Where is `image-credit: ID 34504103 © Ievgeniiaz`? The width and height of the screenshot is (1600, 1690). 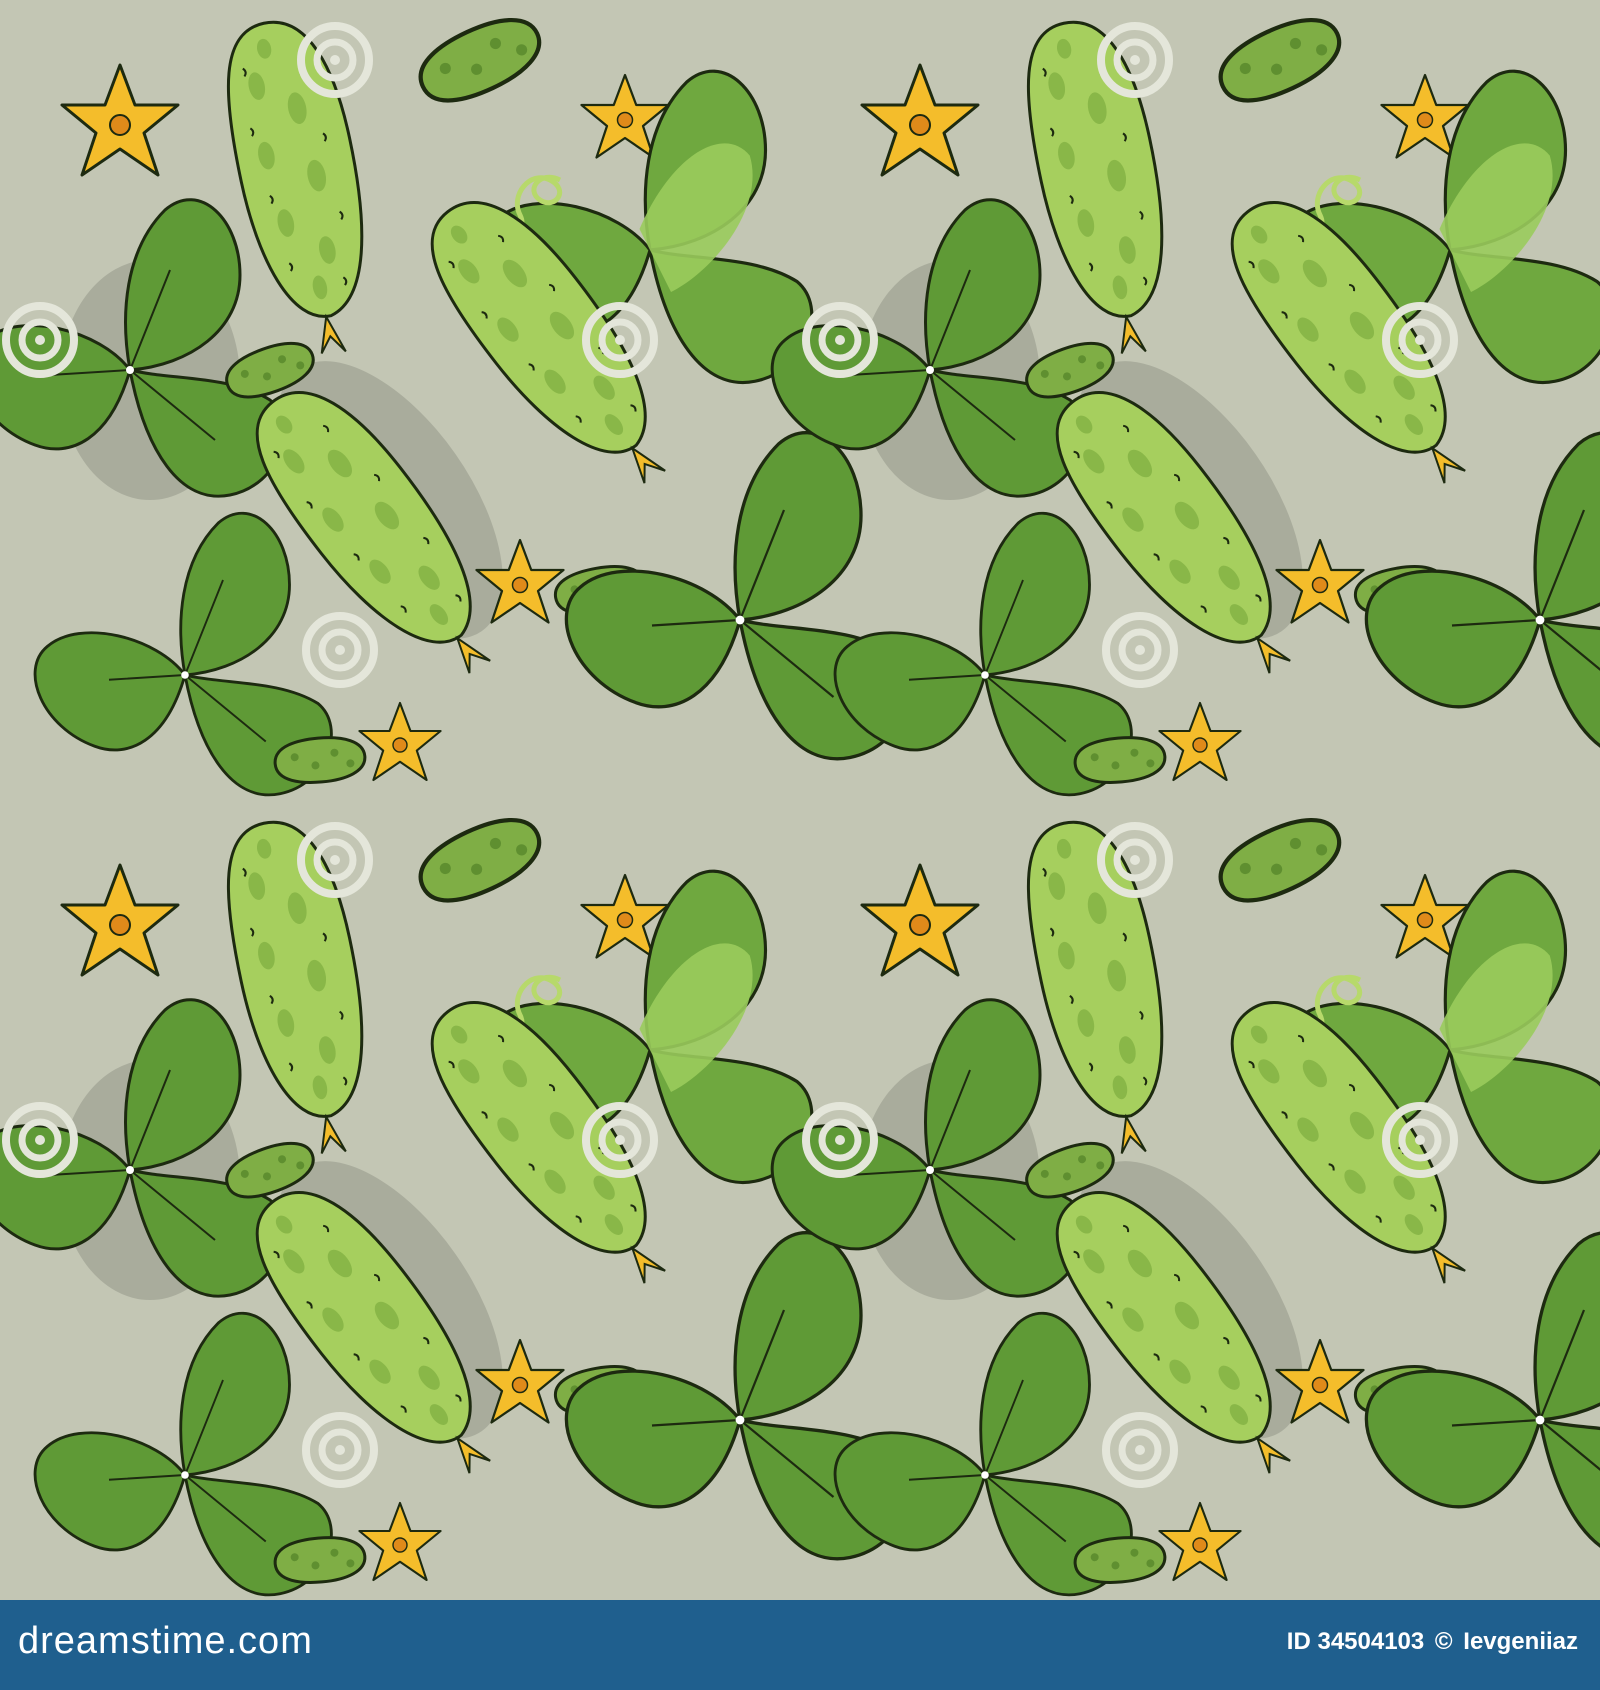 image-credit: ID 34504103 © Ievgeniiaz is located at coordinates (1430, 1642).